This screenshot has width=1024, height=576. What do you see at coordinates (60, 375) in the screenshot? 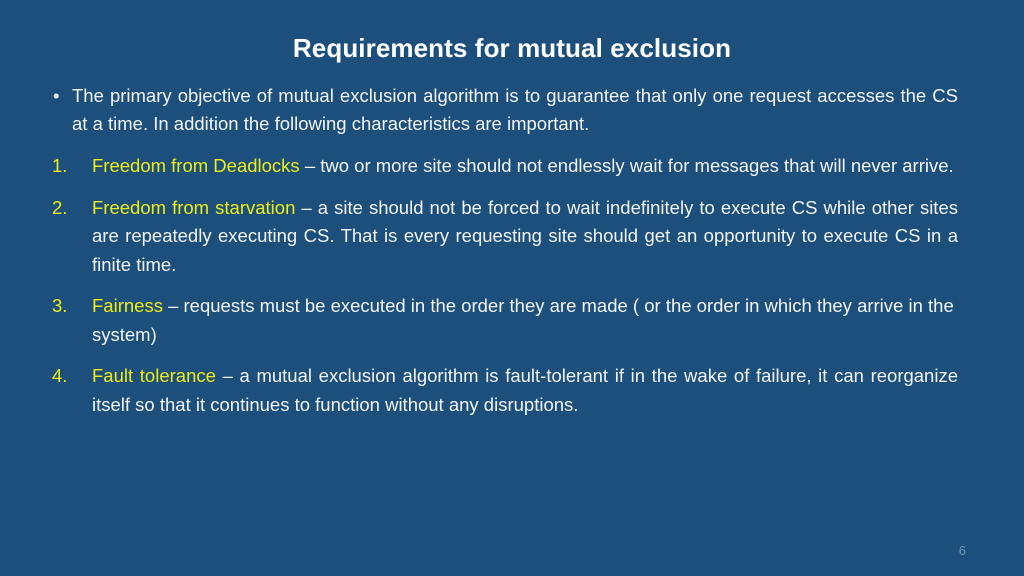
I see `list-item-number: 4.` at bounding box center [60, 375].